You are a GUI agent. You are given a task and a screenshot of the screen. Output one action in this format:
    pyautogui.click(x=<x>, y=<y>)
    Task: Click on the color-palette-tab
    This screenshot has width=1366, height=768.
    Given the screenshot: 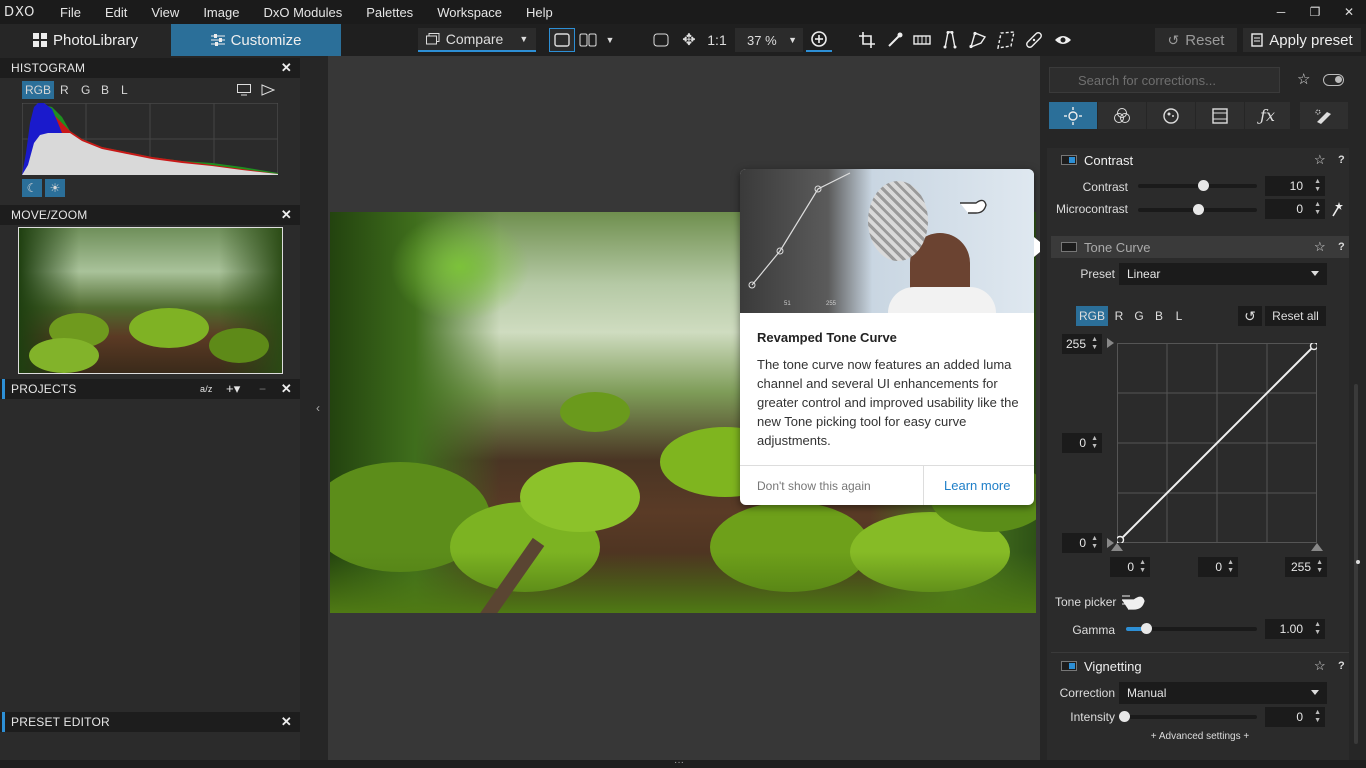 What is the action you would take?
    pyautogui.click(x=1122, y=115)
    